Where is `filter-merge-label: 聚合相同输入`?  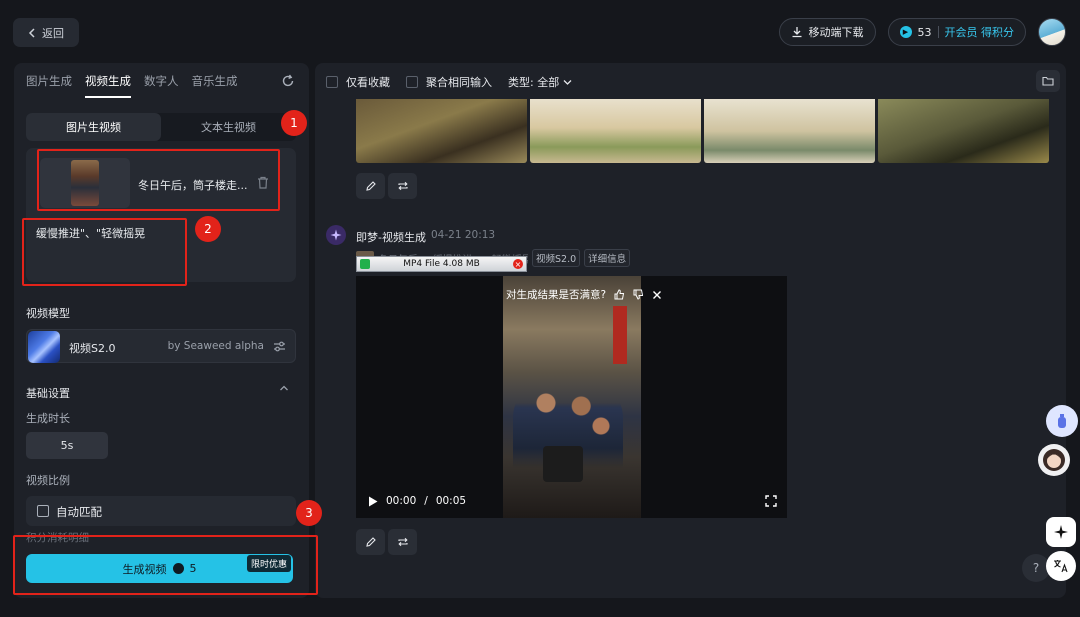
filter-merge-label: 聚合相同输入 is located at coordinates (459, 82).